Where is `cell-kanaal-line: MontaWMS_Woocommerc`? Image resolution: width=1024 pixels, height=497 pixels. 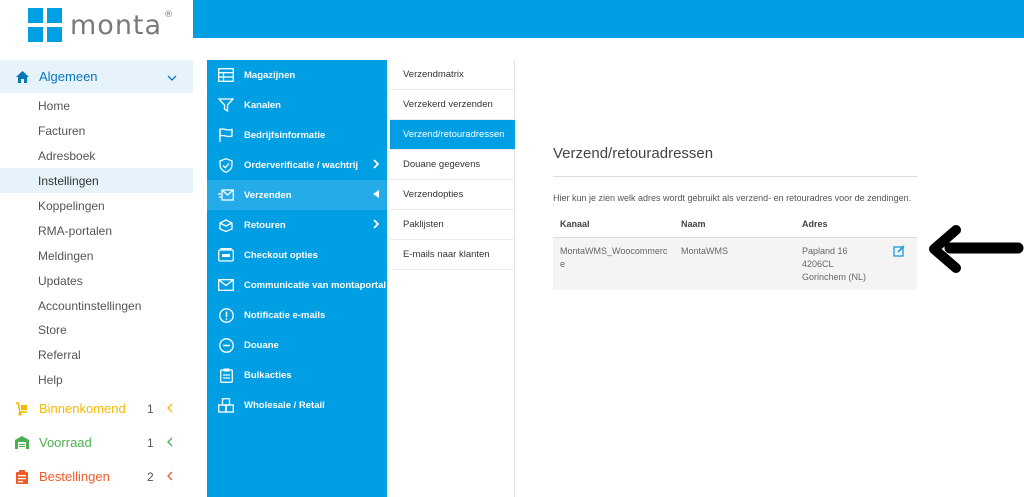 cell-kanaal-line: MontaWMS_Woocommerc is located at coordinates (614, 251).